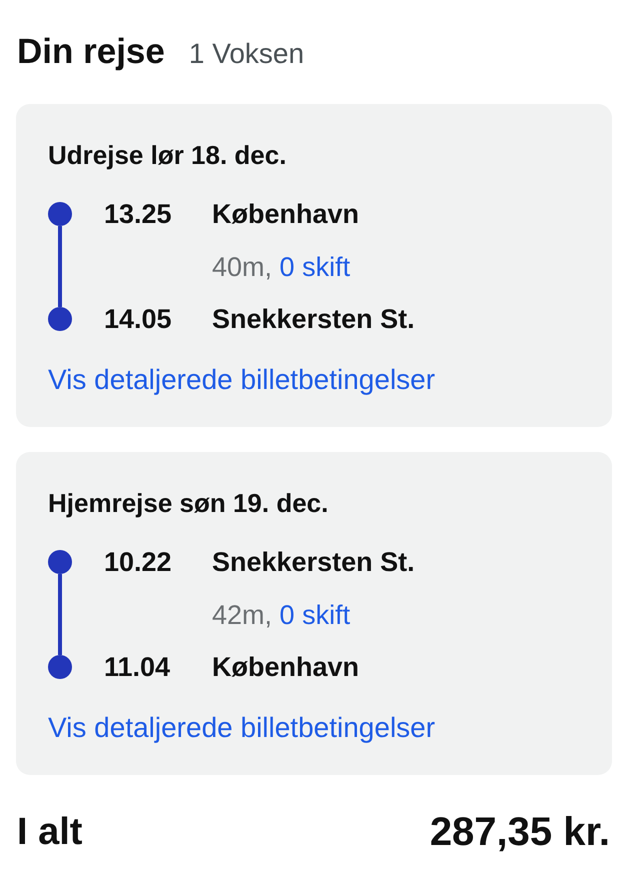  What do you see at coordinates (138, 214) in the screenshot?
I see `departure-time: 13.25` at bounding box center [138, 214].